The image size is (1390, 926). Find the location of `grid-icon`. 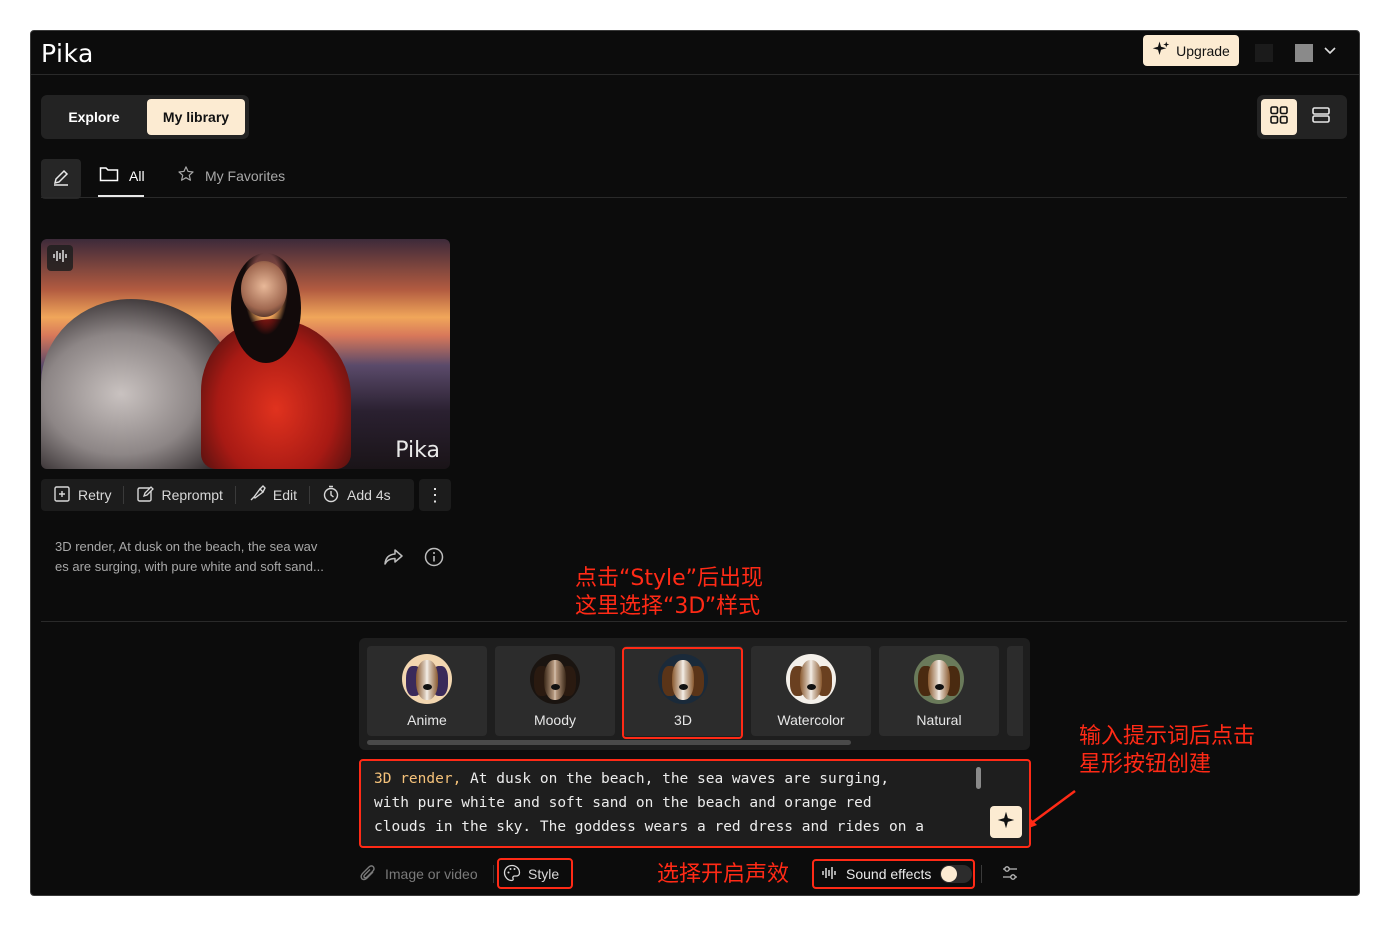

grid-icon is located at coordinates (1279, 117).